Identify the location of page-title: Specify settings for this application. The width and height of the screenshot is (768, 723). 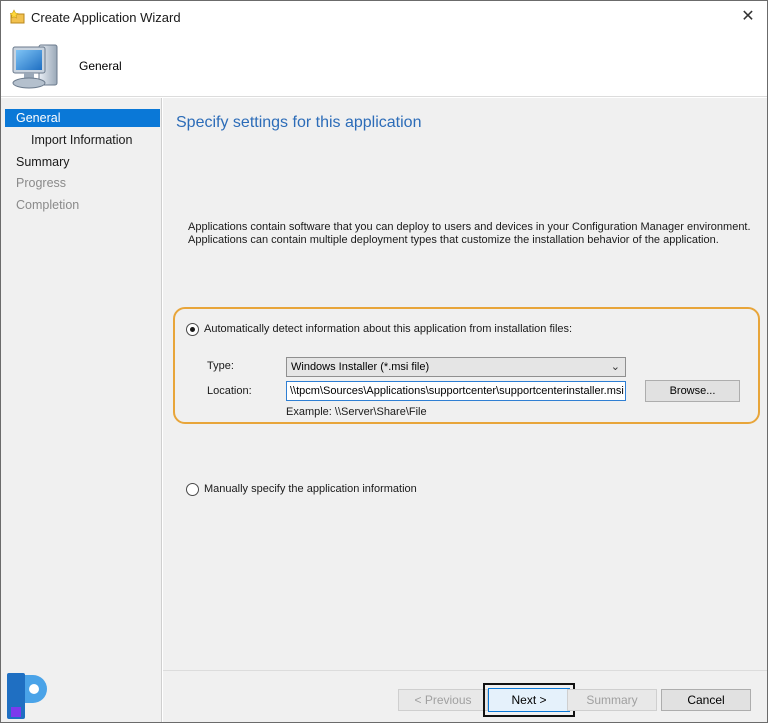
(299, 122).